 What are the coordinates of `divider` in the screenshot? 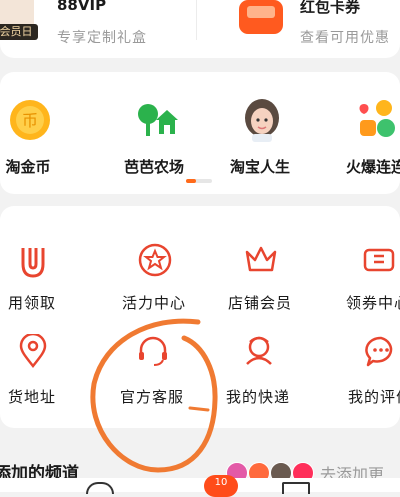 It's located at (196, 20).